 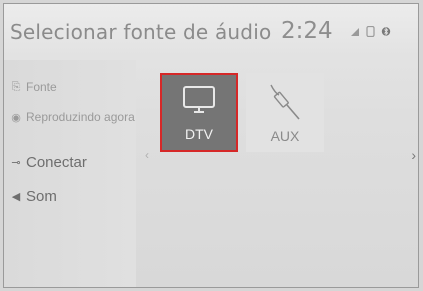 I want to click on page-title: Selecionar fonte de áudio, so click(x=141, y=32).